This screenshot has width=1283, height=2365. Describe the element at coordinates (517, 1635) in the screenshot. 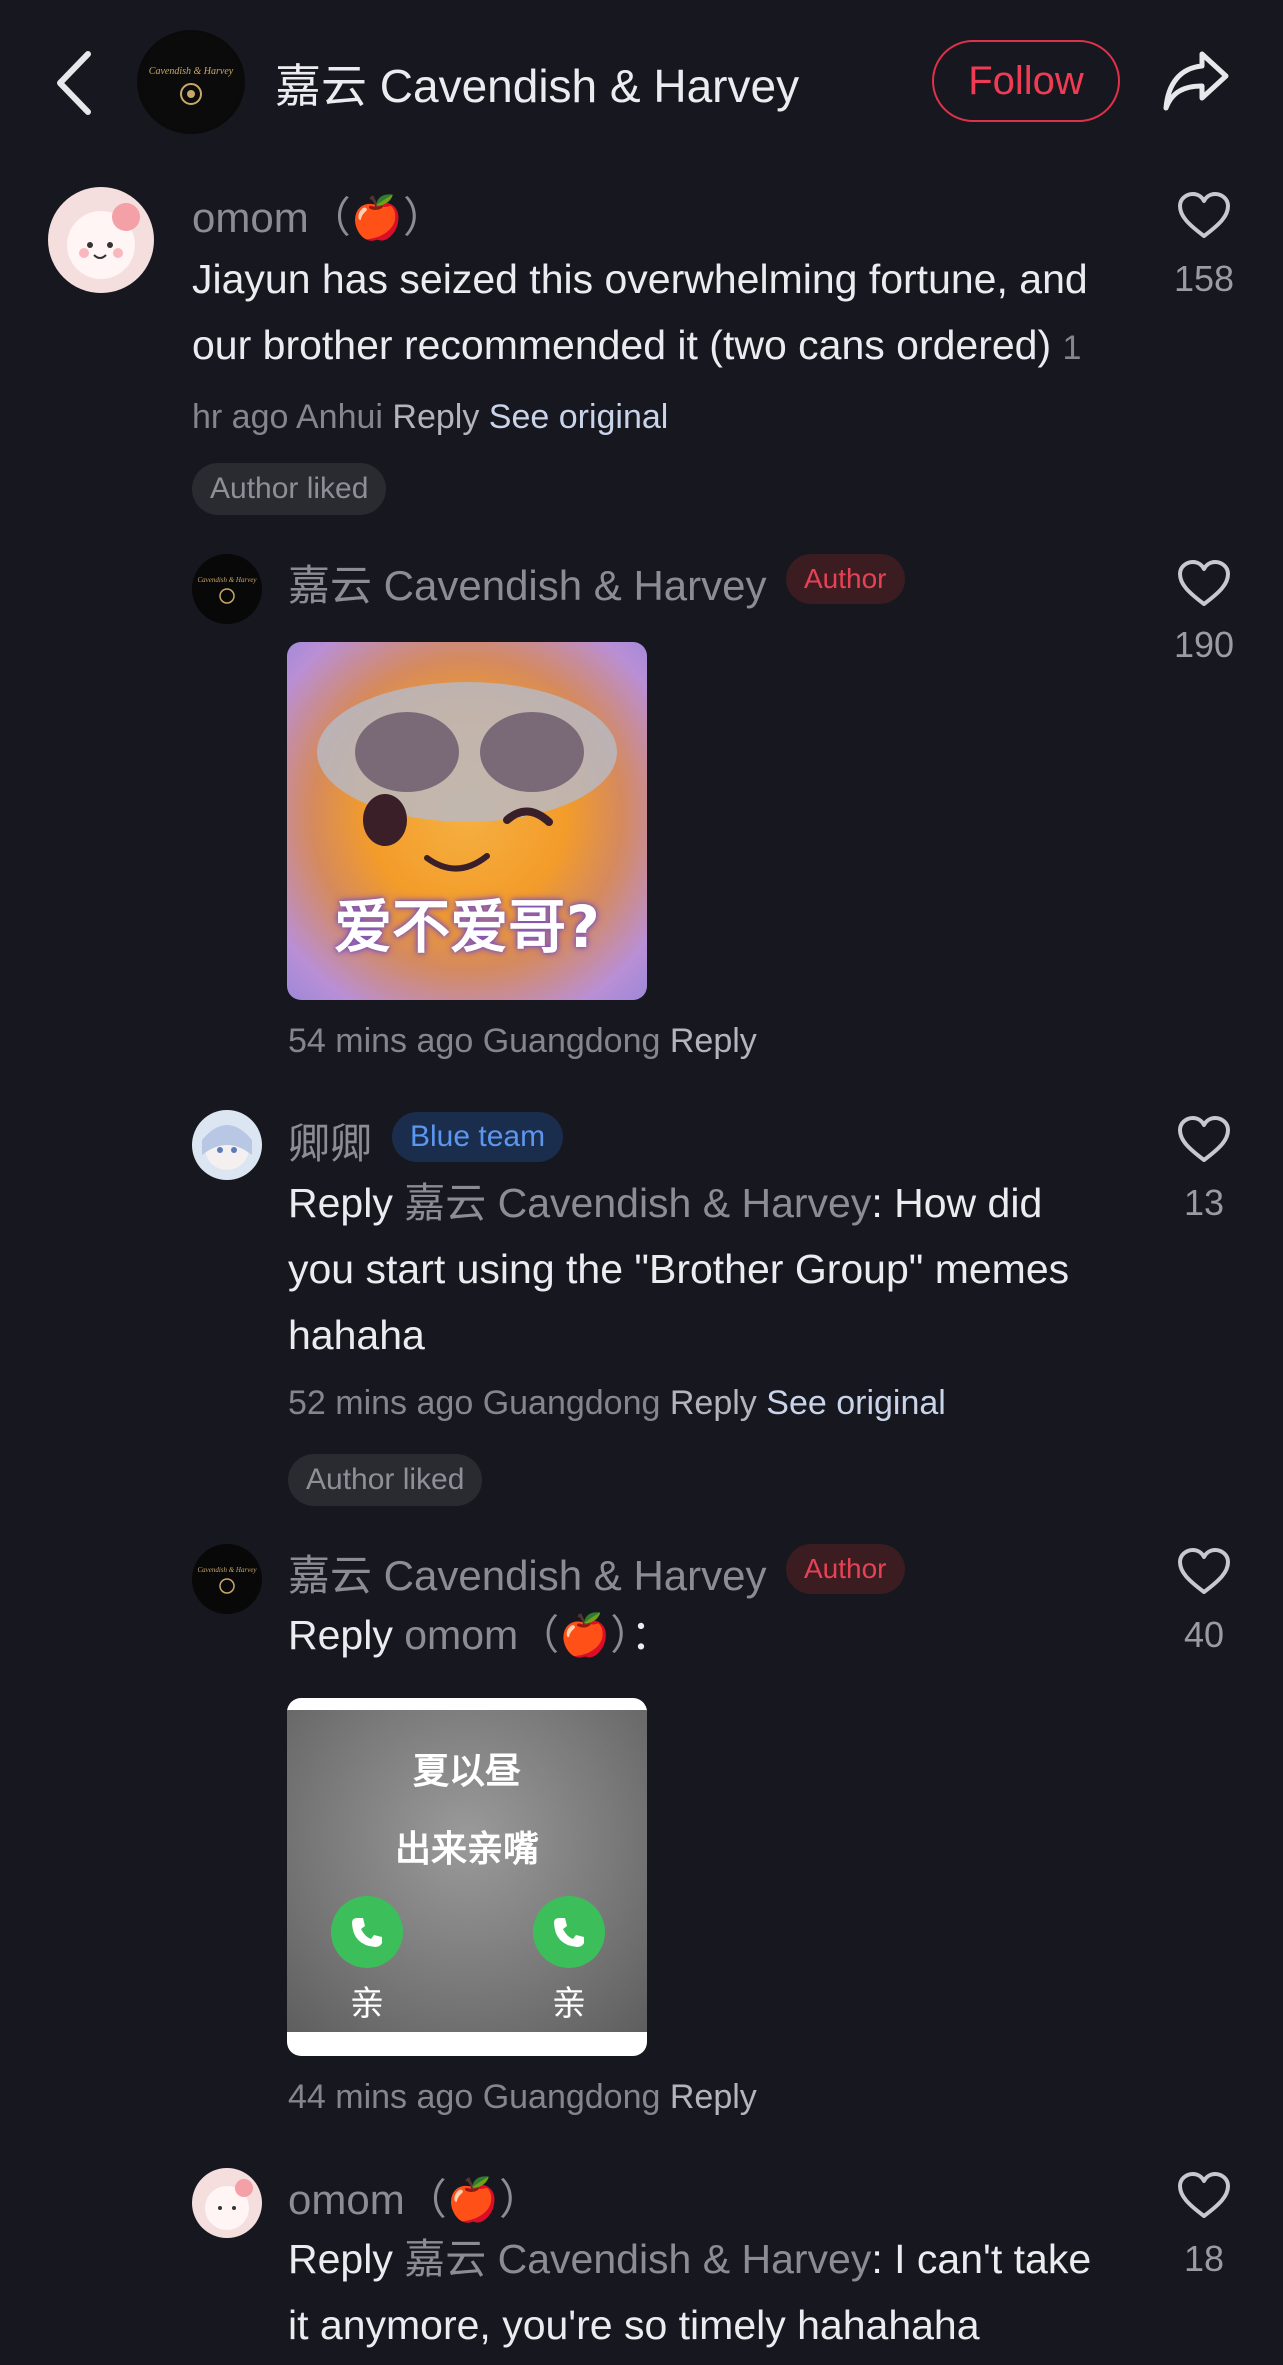

I see `reply-to-name: omom（🍎）` at that location.